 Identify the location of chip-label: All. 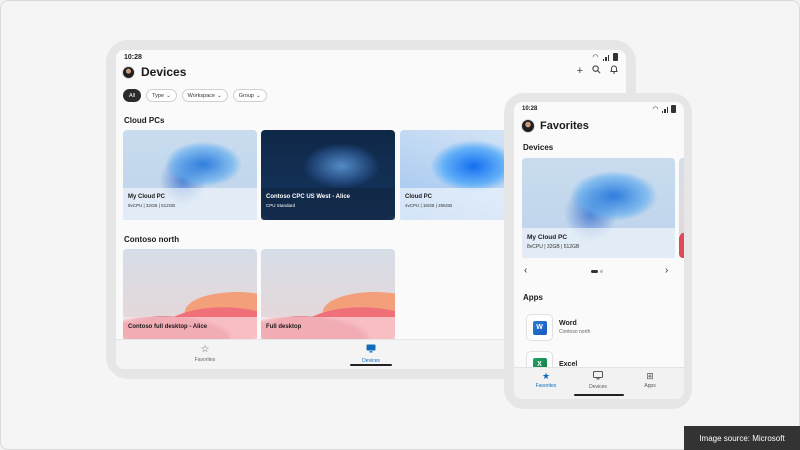
(132, 95).